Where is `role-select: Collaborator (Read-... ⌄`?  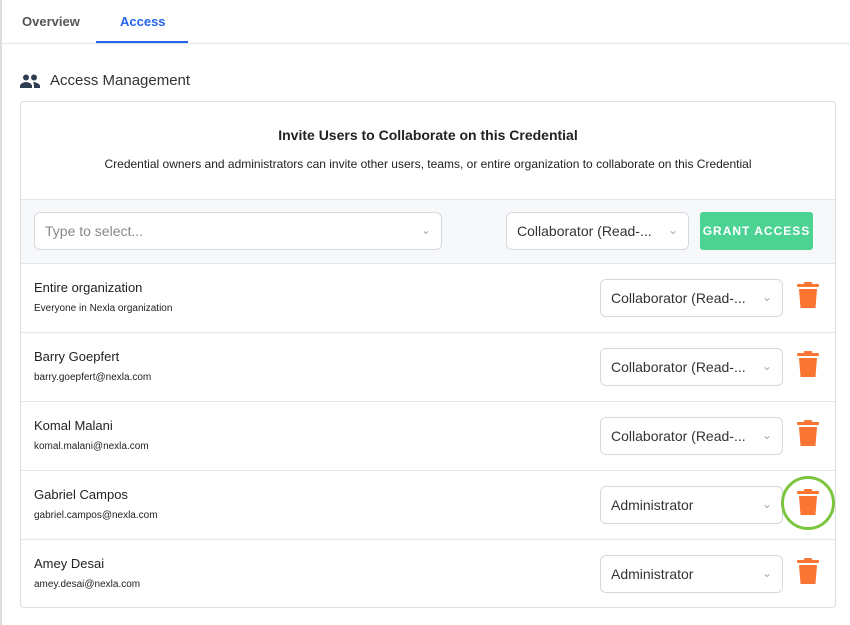
role-select: Collaborator (Read-... ⌄ is located at coordinates (597, 231).